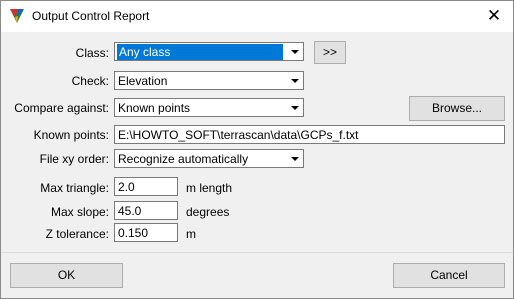  What do you see at coordinates (330, 52) in the screenshot?
I see `class-more-button: >>` at bounding box center [330, 52].